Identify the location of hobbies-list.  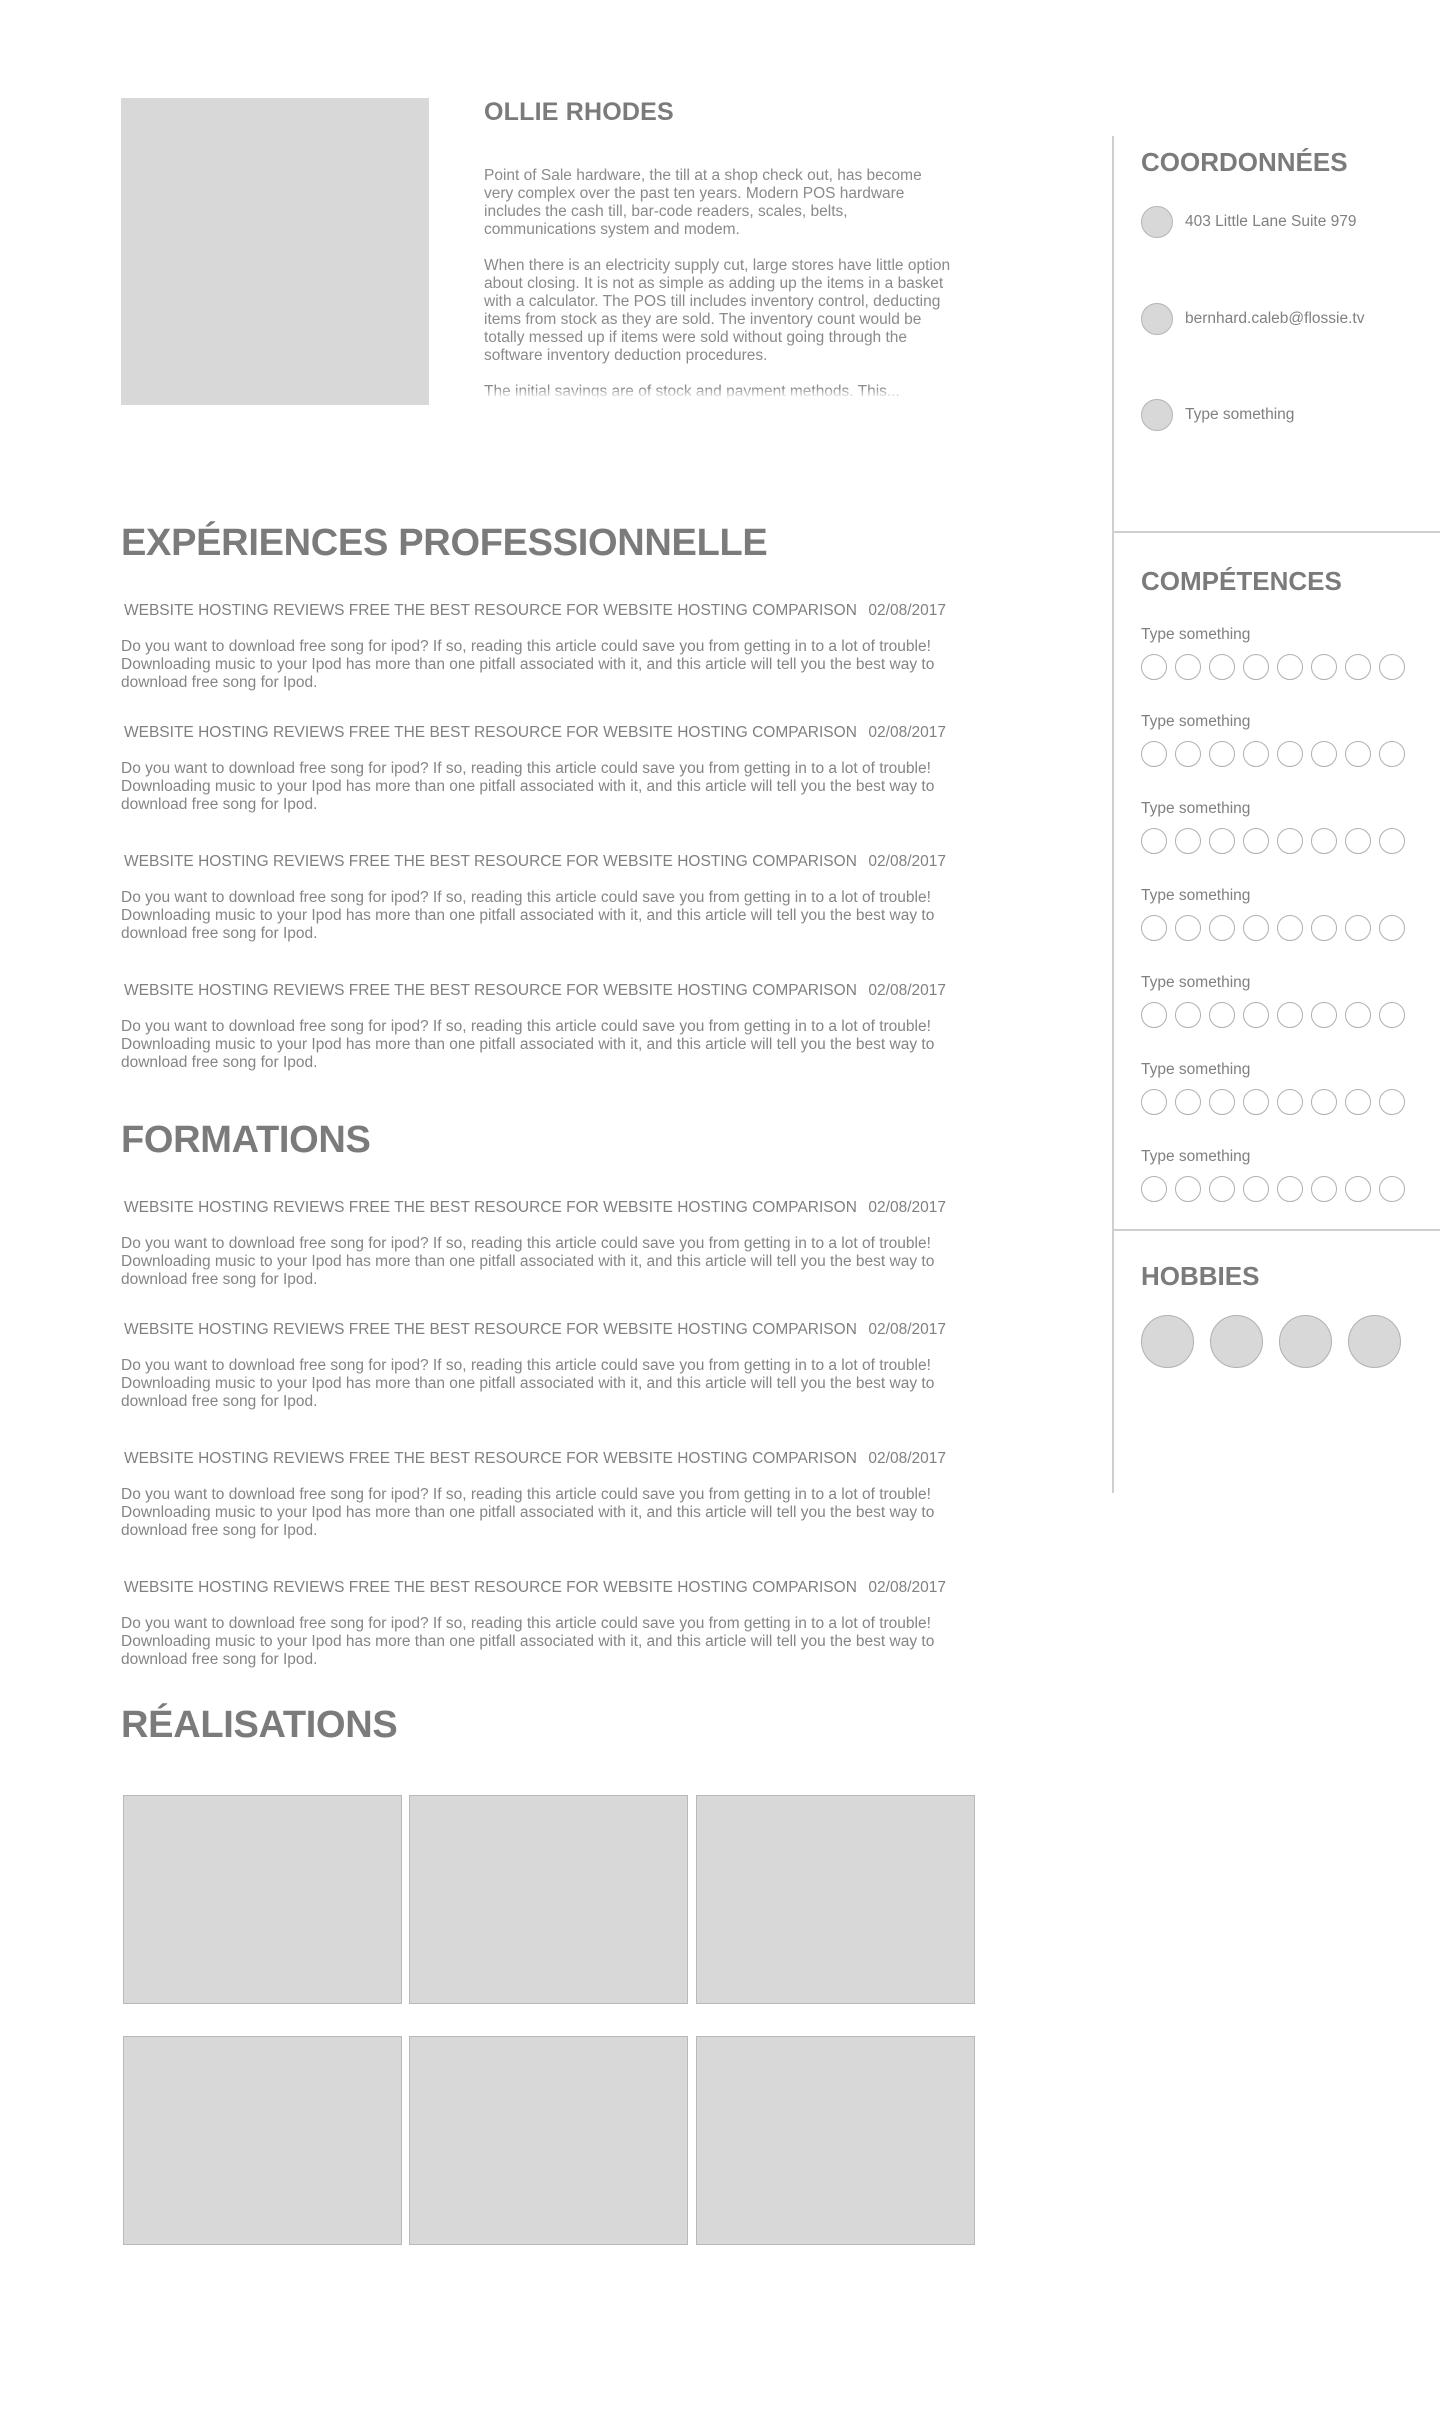
(1271, 1341).